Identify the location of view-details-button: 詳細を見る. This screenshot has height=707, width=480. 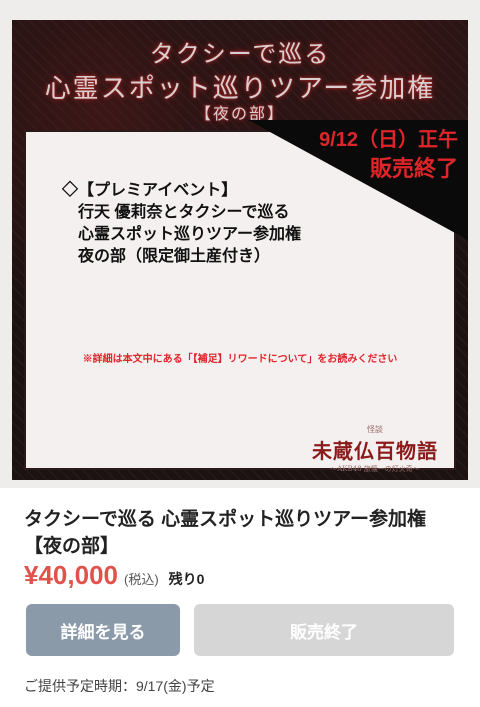
(103, 630).